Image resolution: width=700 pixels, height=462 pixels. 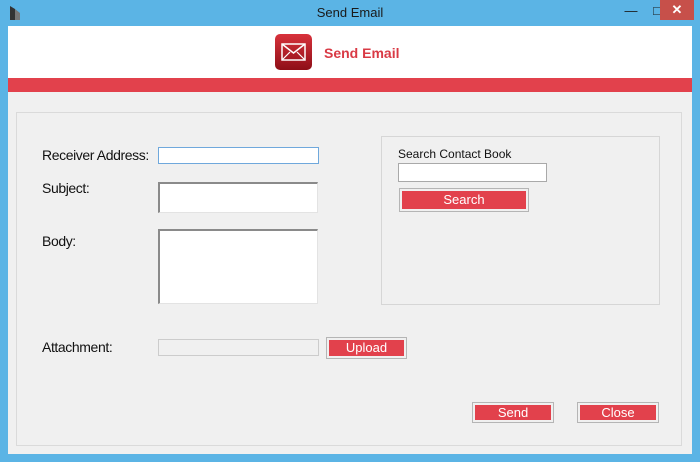 I want to click on title-bar: Send Email — □ ✕, so click(x=350, y=13).